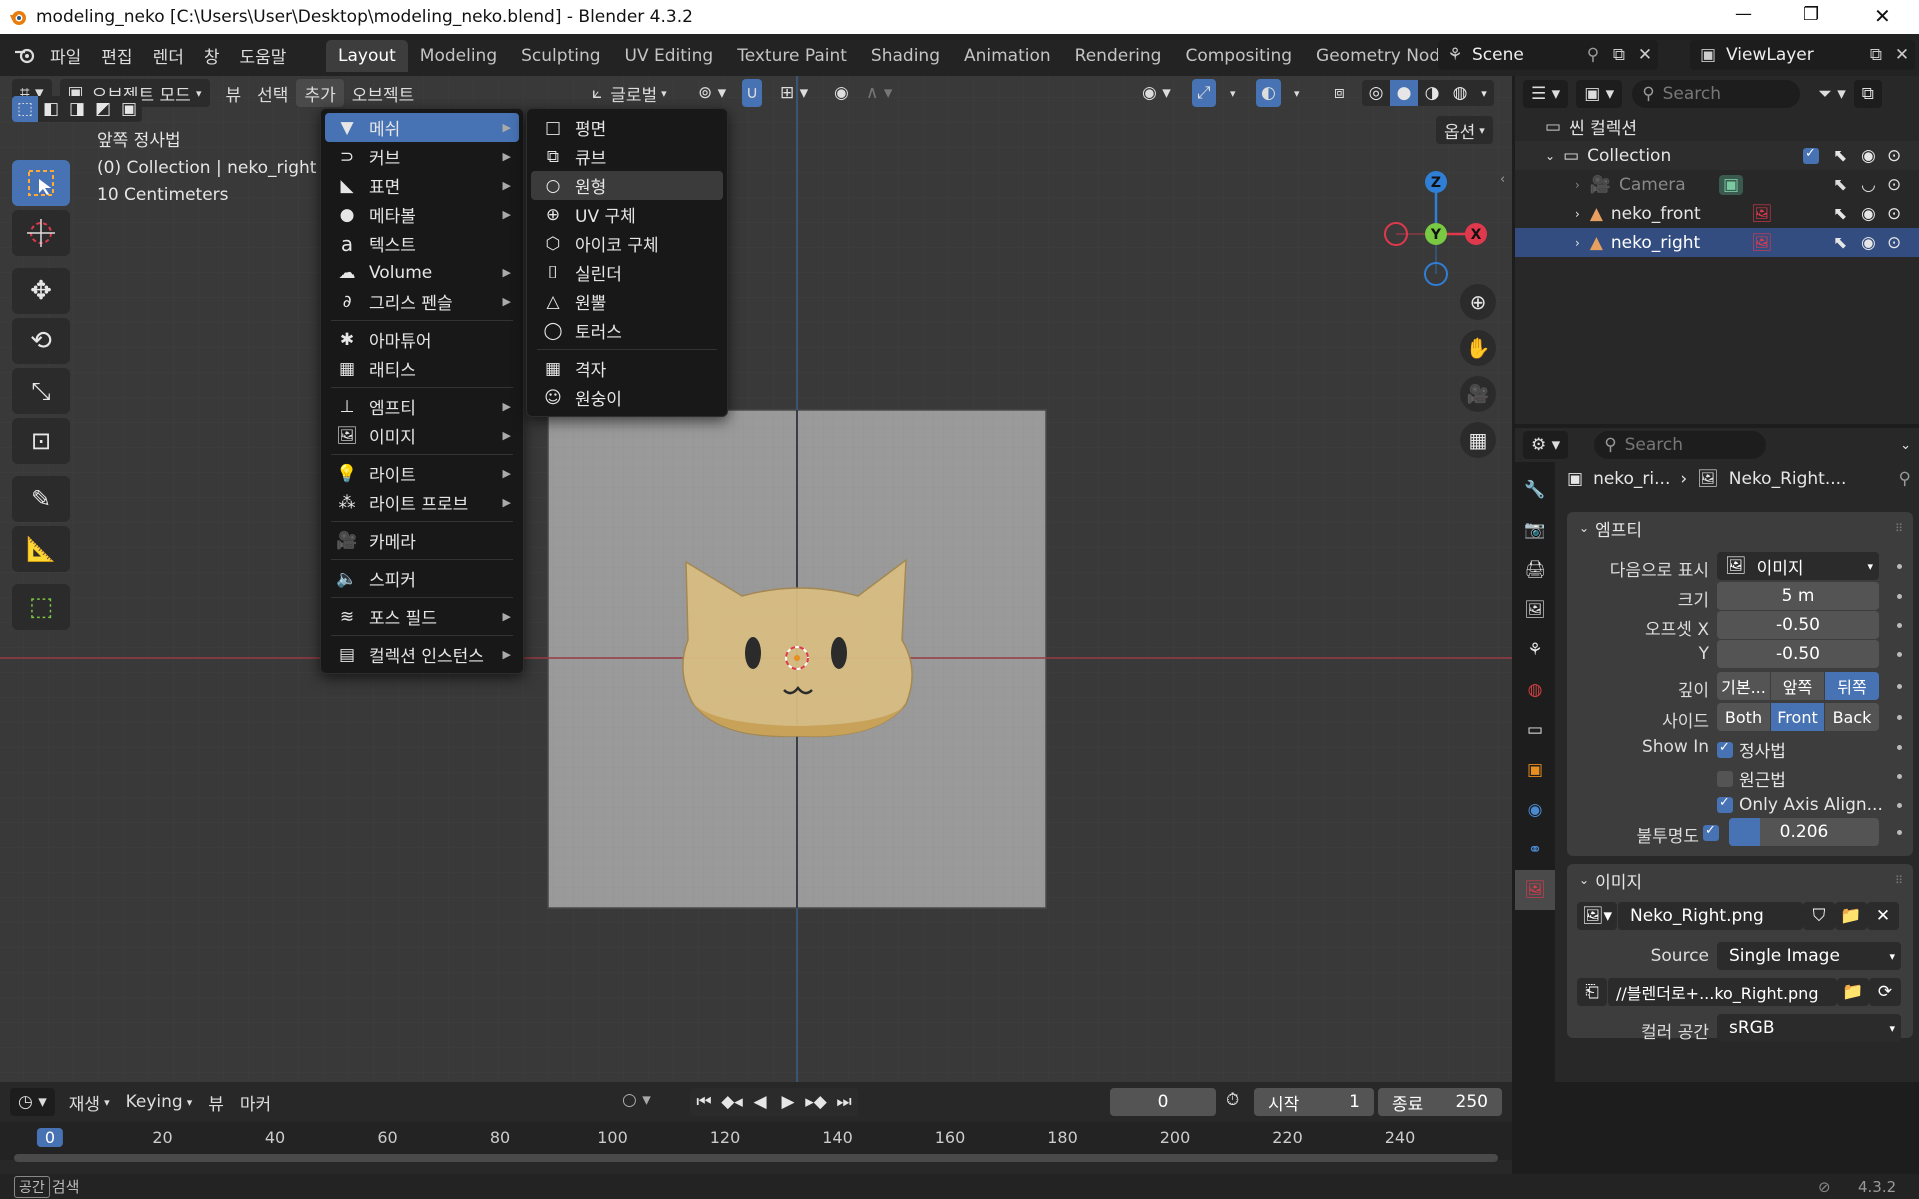 This screenshot has height=1199, width=1919. Describe the element at coordinates (669, 56) in the screenshot. I see `tab-uv-editing: UV Editing` at that location.